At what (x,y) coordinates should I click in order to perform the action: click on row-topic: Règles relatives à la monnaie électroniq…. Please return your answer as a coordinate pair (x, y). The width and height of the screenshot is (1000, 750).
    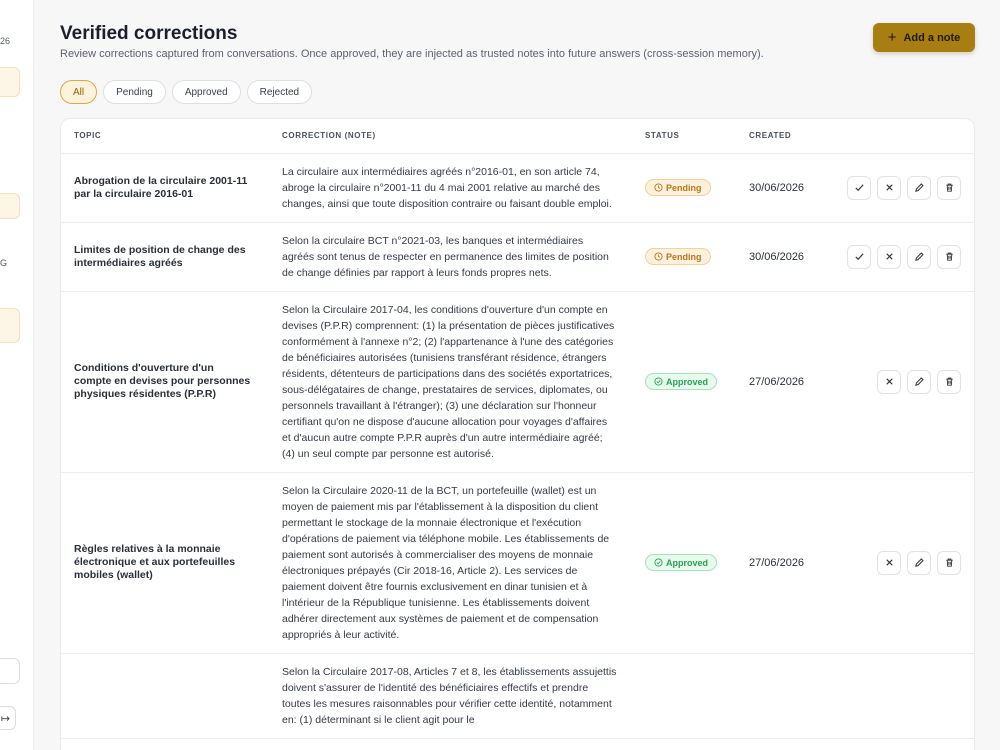
    Looking at the image, I should click on (165, 563).